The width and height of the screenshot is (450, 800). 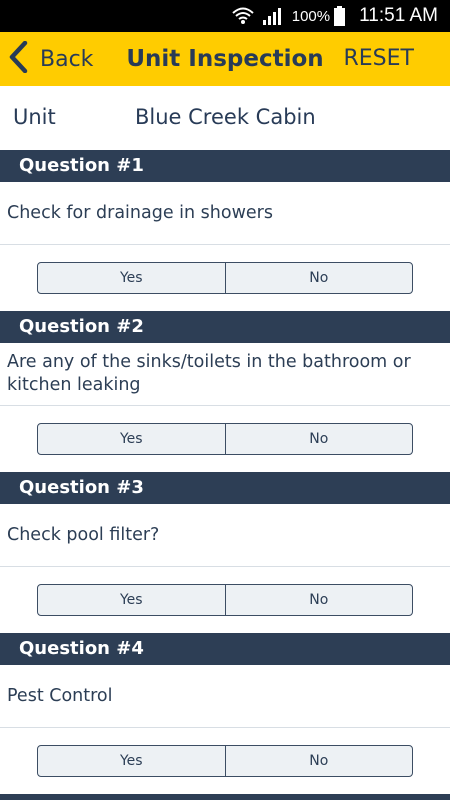 What do you see at coordinates (140, 212) in the screenshot?
I see `question-text: Check for drainage in showers` at bounding box center [140, 212].